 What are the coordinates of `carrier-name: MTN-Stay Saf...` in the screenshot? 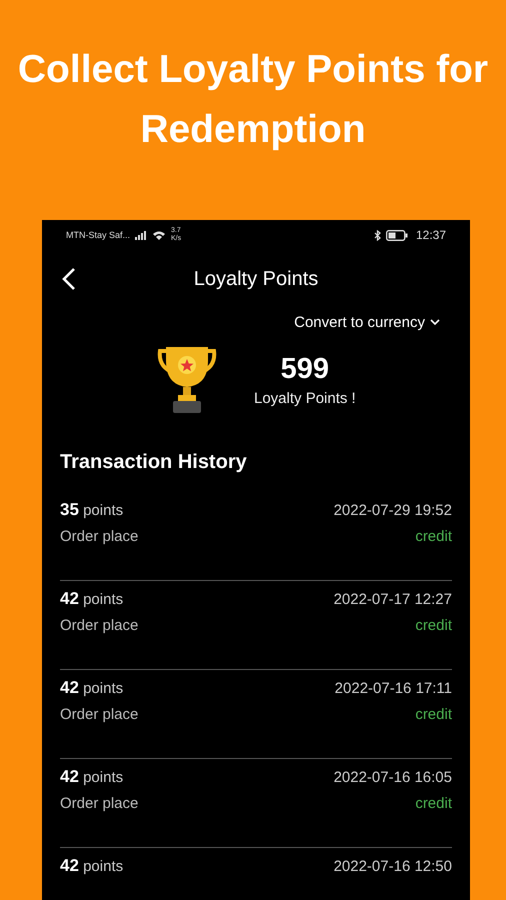 It's located at (98, 235).